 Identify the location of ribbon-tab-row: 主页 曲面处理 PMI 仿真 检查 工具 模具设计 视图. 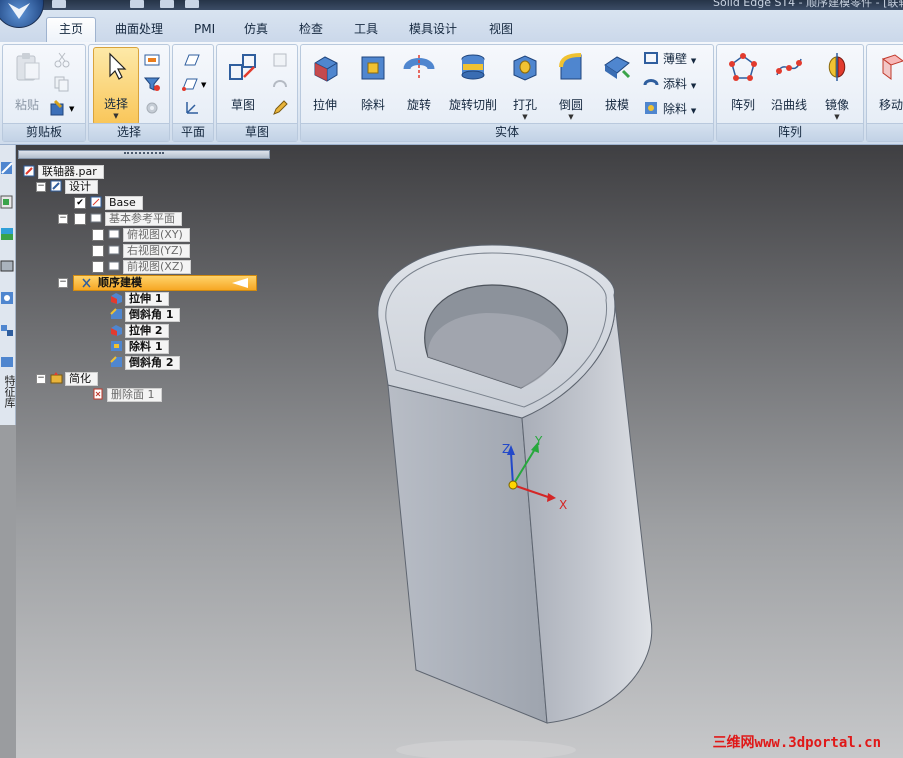
(451, 26).